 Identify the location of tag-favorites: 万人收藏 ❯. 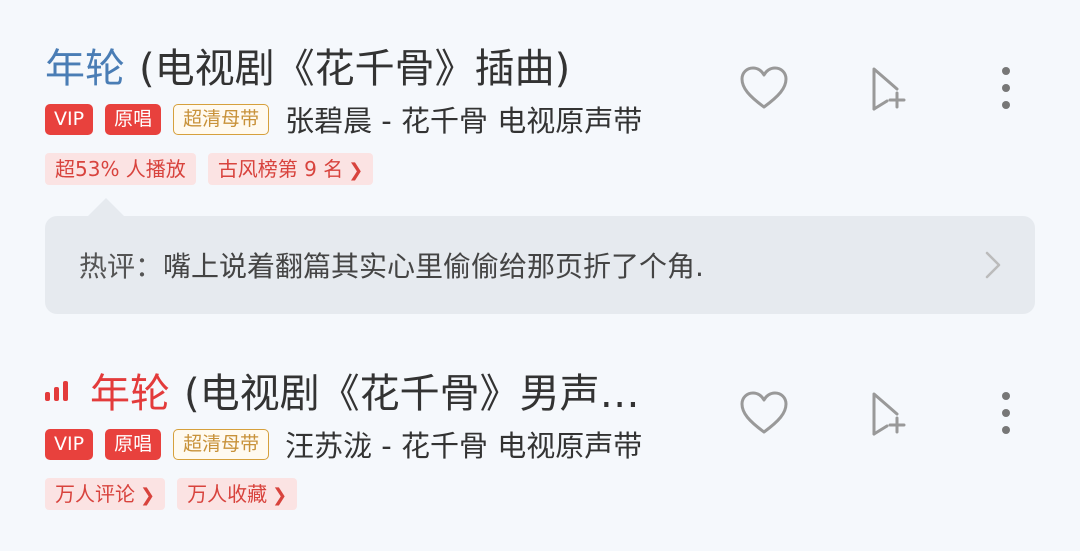
(237, 494).